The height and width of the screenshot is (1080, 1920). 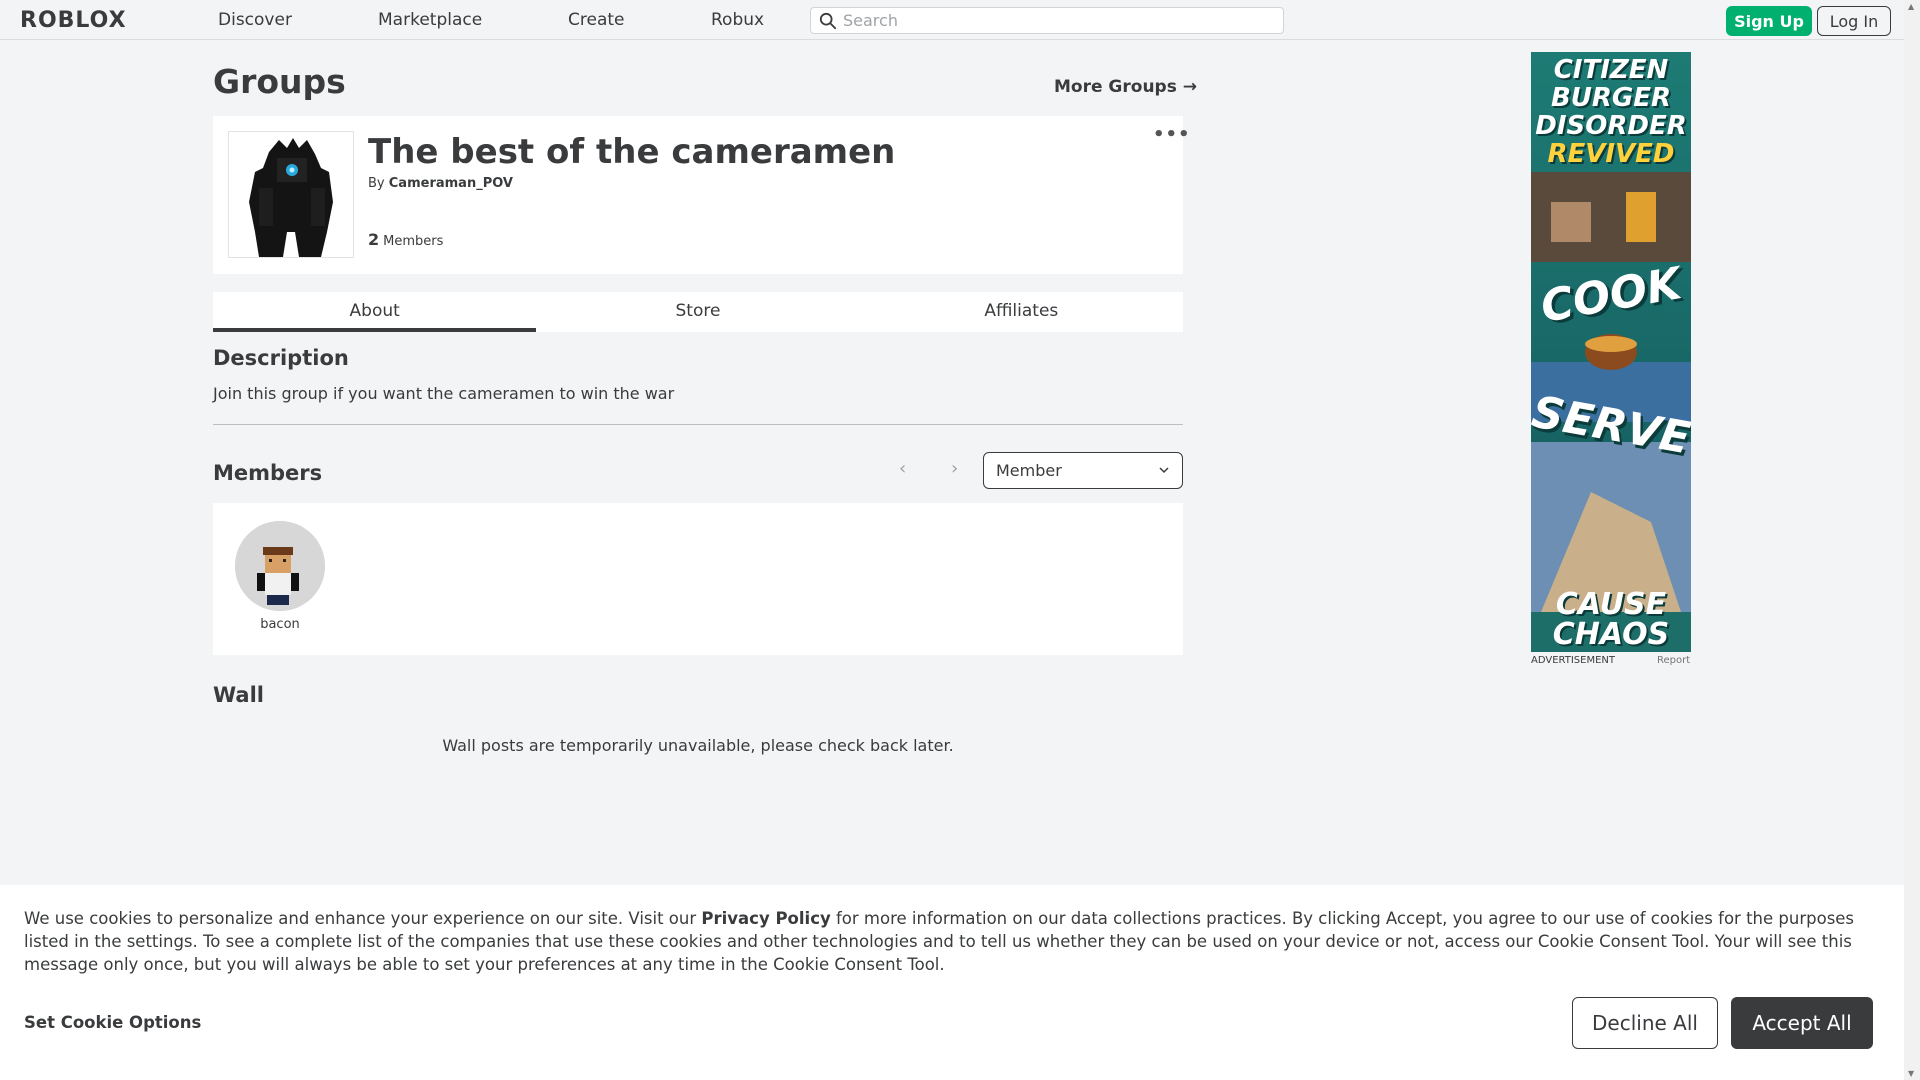 I want to click on group-owner-line: By Cameraman_POV, so click(x=440, y=183).